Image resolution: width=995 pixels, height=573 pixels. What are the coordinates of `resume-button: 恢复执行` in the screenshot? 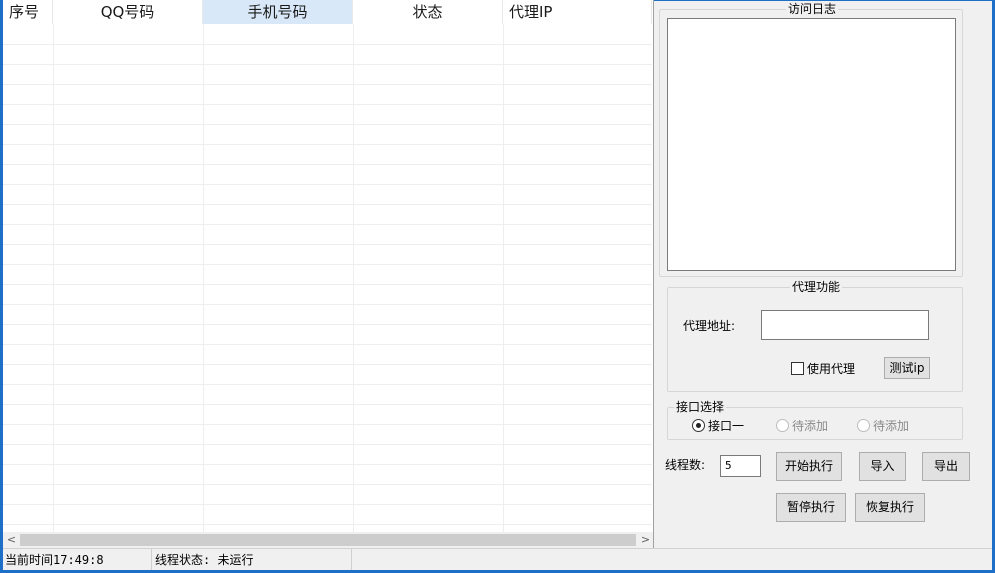 It's located at (890, 507).